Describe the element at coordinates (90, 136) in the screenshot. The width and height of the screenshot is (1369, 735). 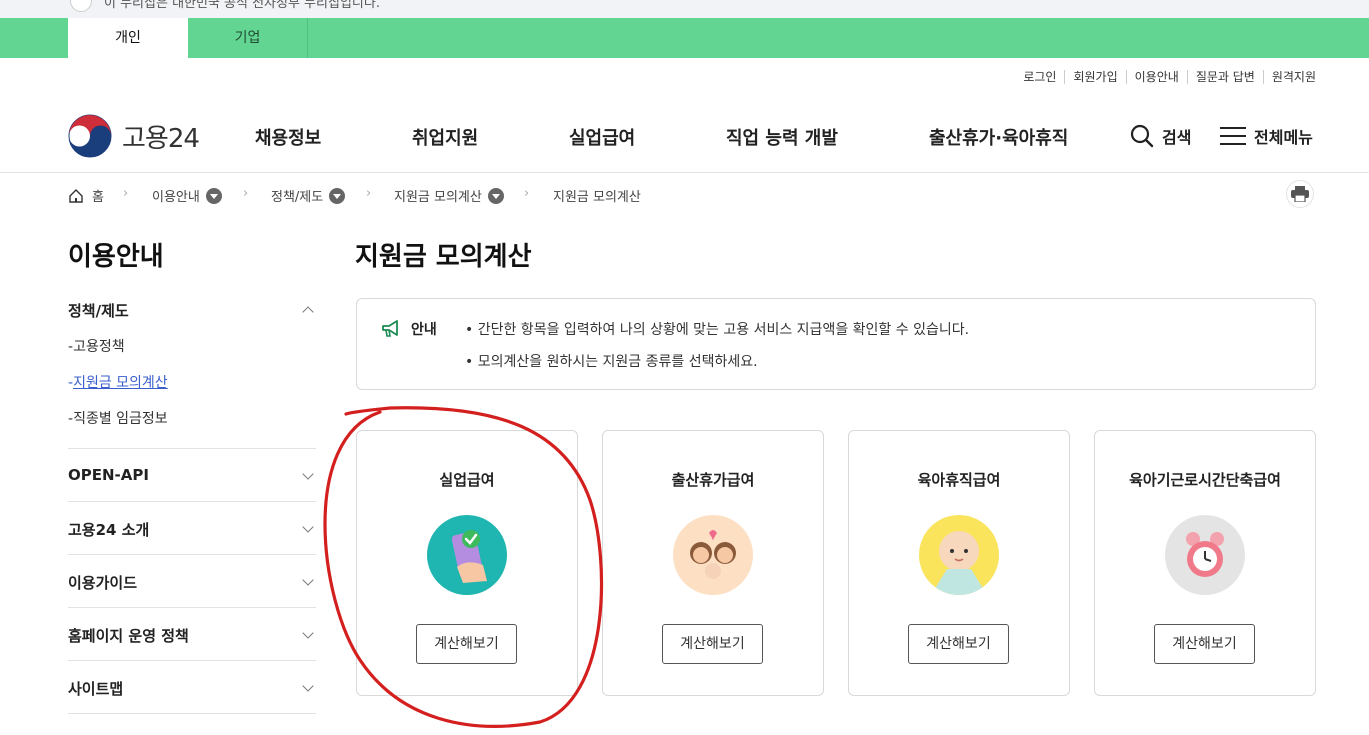
I see `taegeuk-logo-icon` at that location.